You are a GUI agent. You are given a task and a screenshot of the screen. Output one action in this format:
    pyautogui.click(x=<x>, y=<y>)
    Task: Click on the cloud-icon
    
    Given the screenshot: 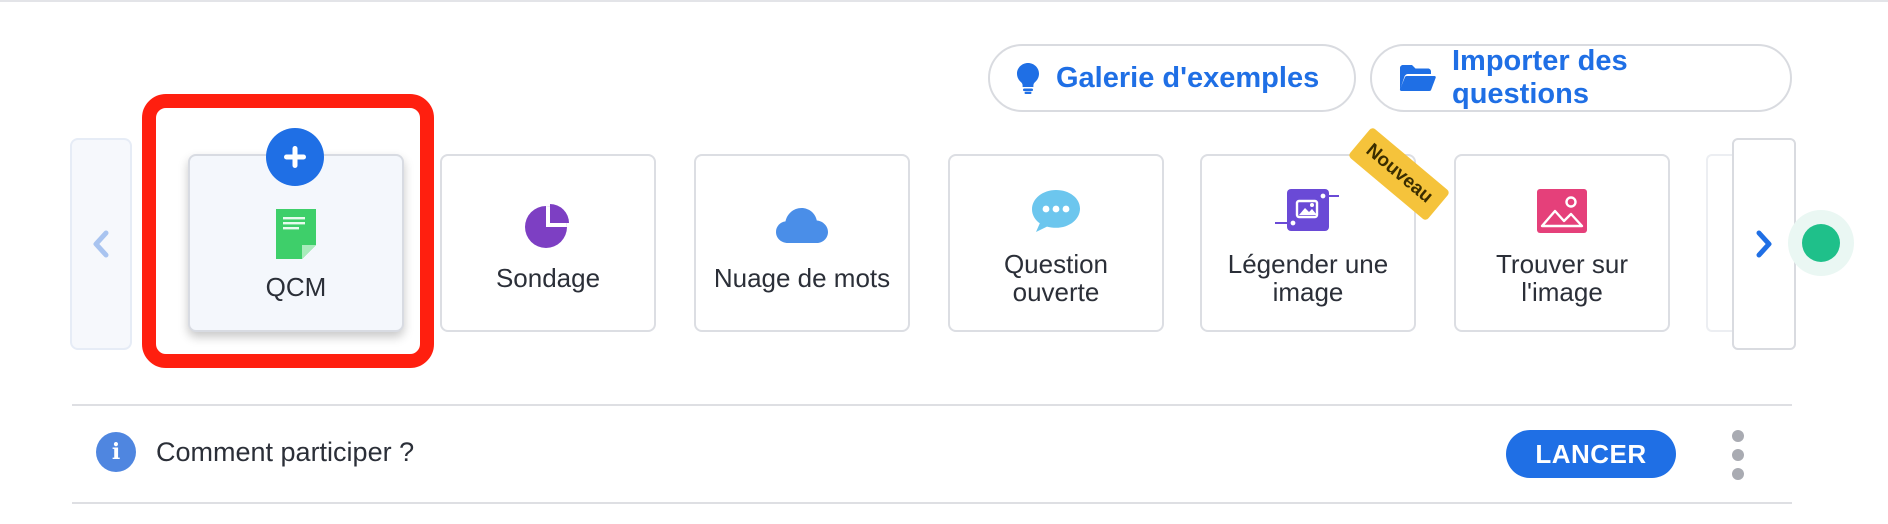 What is the action you would take?
    pyautogui.click(x=802, y=225)
    